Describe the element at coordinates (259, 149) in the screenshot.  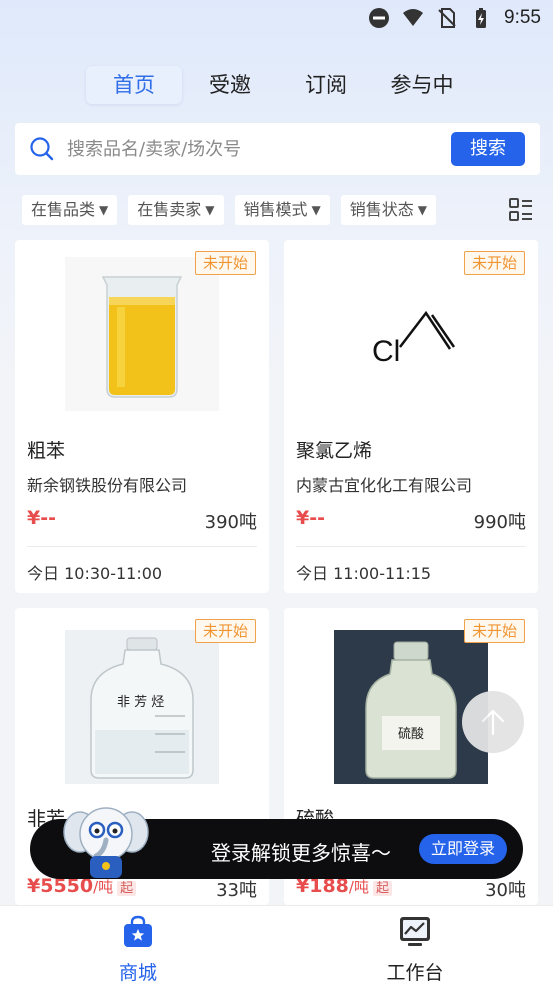
I see `search-input` at that location.